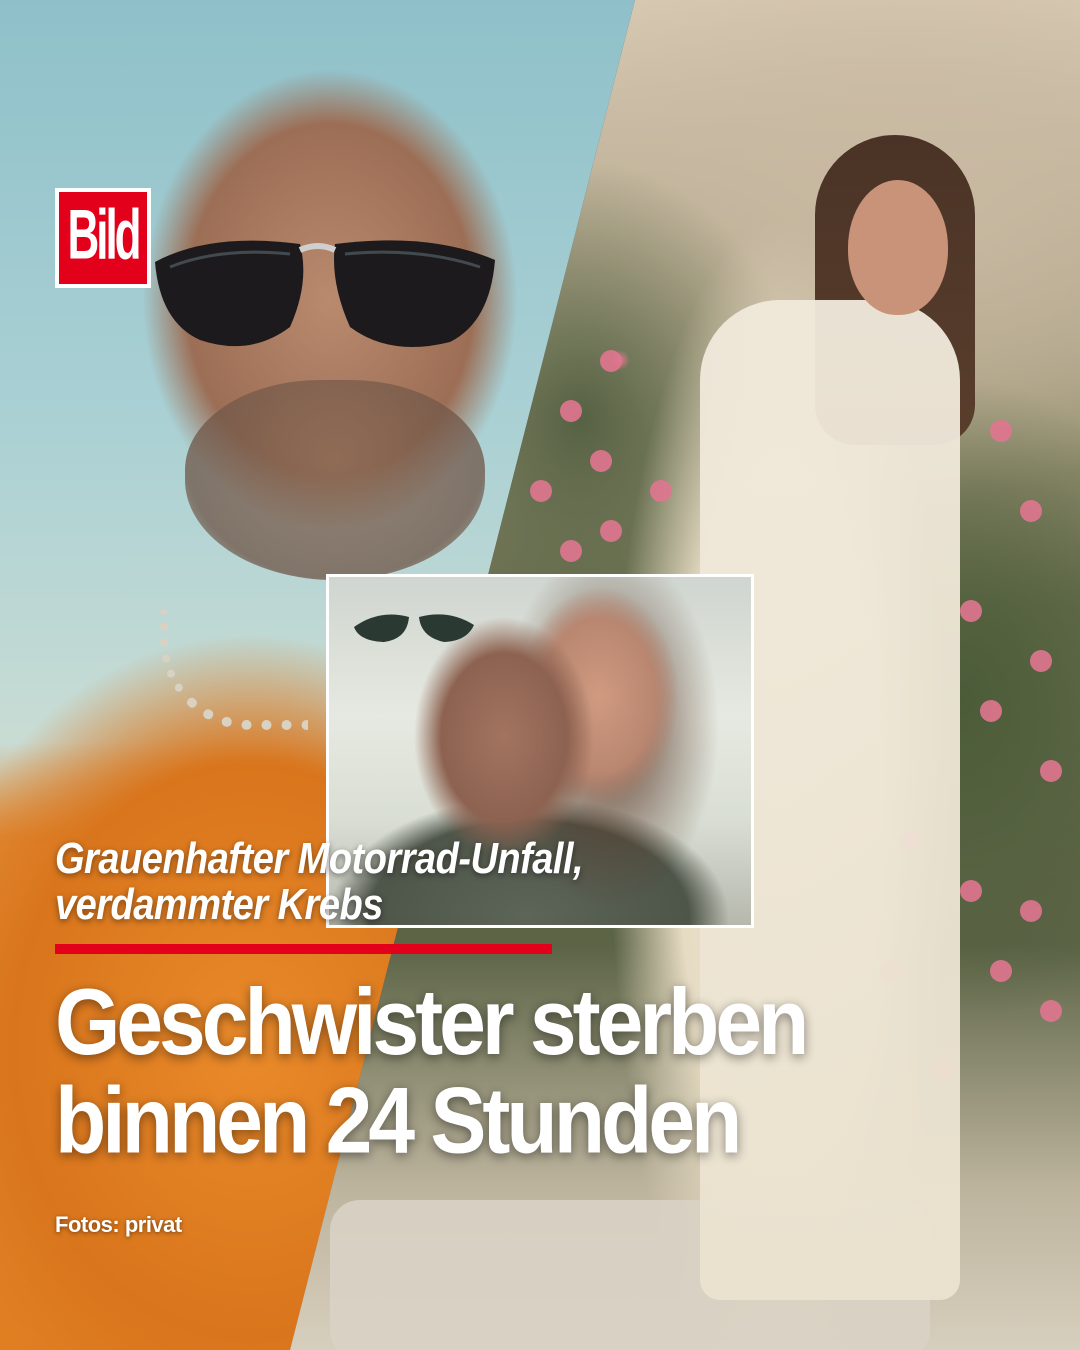 The width and height of the screenshot is (1080, 1350). I want to click on article-headline: Geschwister sterben binnen 24 Stunden, so click(432, 1070).